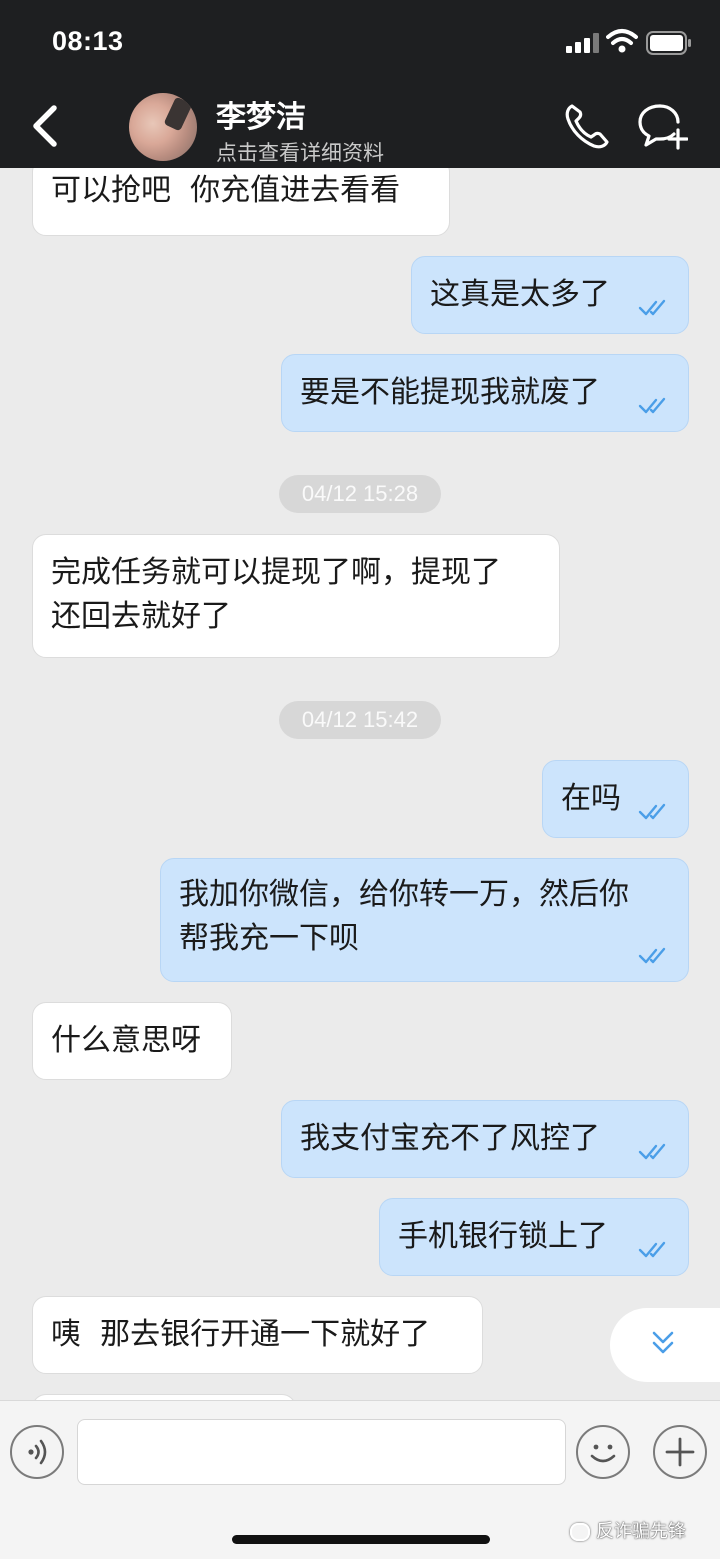 This screenshot has width=720, height=1559. Describe the element at coordinates (591, 798) in the screenshot. I see `message-text: 在吗` at that location.